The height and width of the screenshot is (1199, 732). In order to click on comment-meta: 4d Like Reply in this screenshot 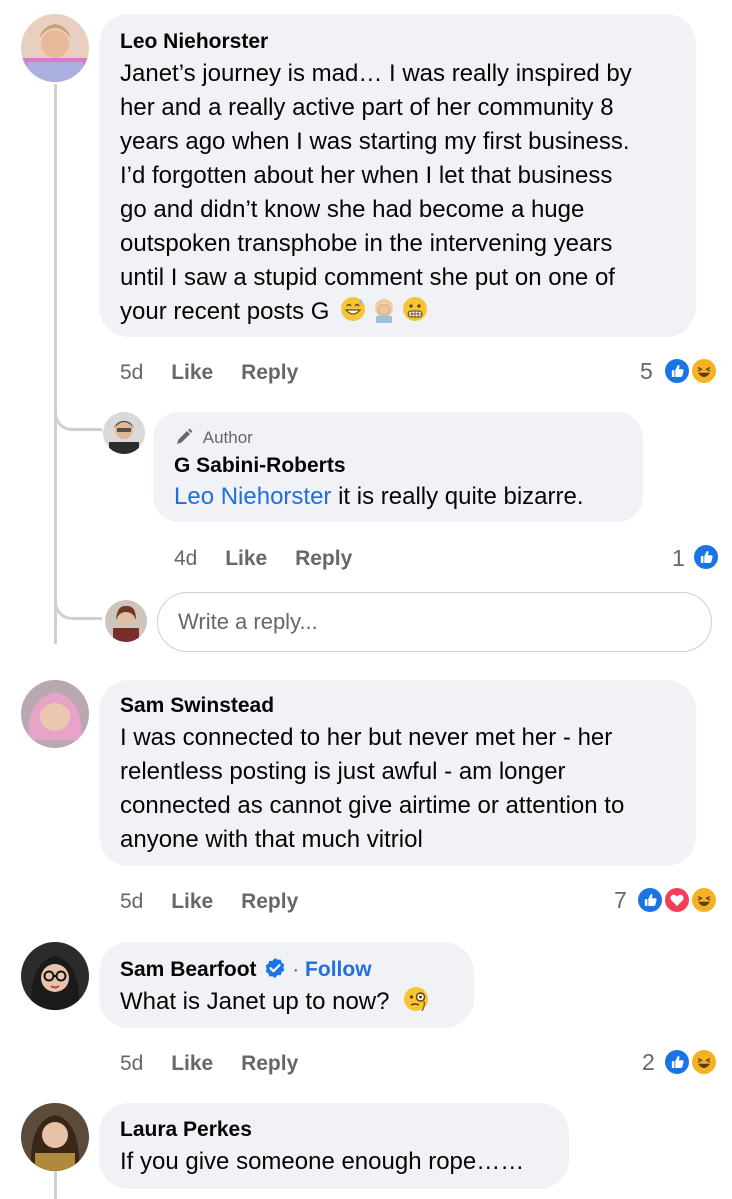, I will do `click(263, 559)`.